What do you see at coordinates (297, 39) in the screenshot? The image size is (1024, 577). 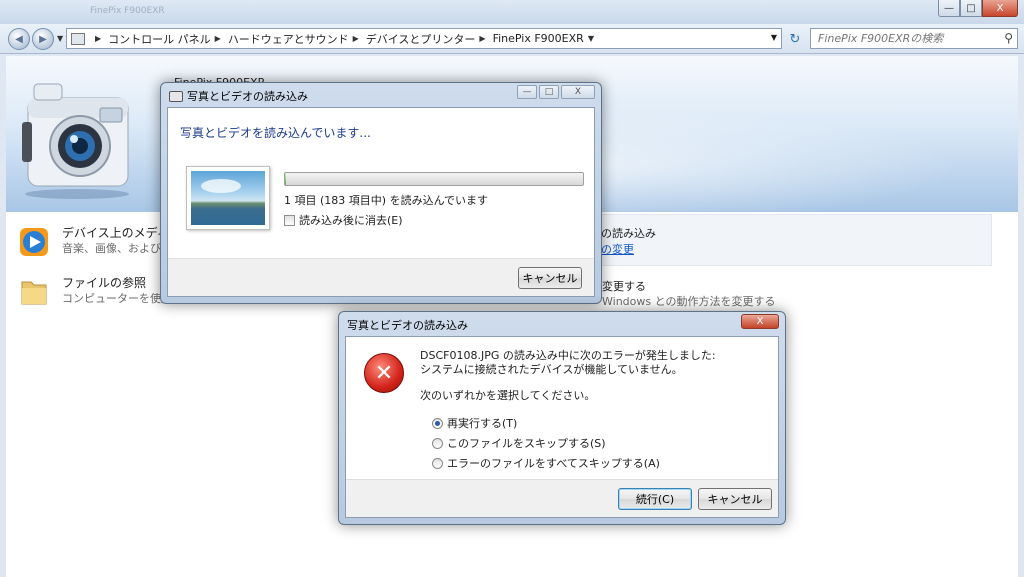 I see `breadcrumb-hardware-sound: ハードウェアとサウンド ▶` at bounding box center [297, 39].